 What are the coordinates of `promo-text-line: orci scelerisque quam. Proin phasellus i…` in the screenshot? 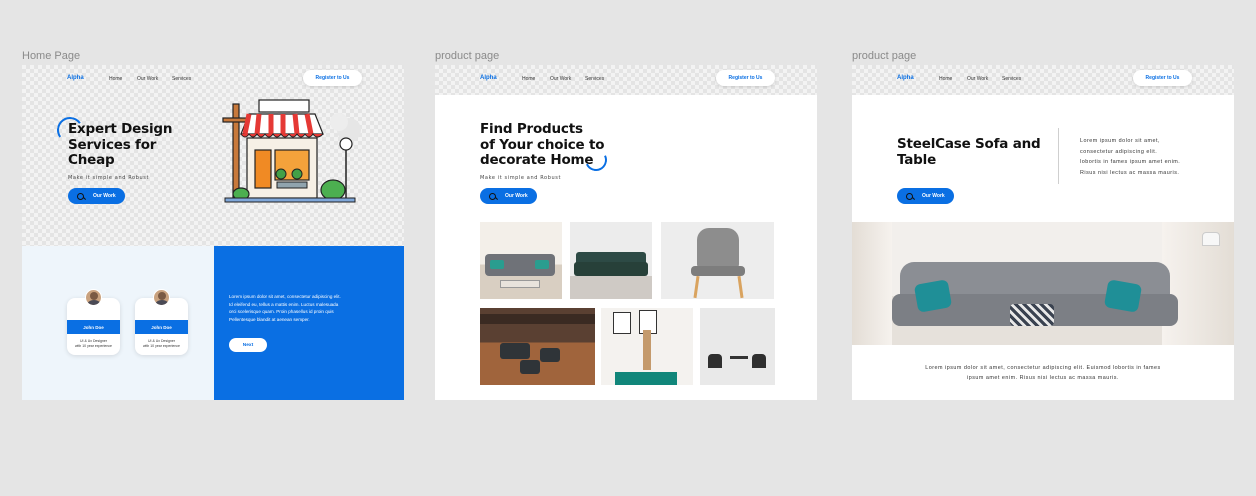 It's located at (281, 311).